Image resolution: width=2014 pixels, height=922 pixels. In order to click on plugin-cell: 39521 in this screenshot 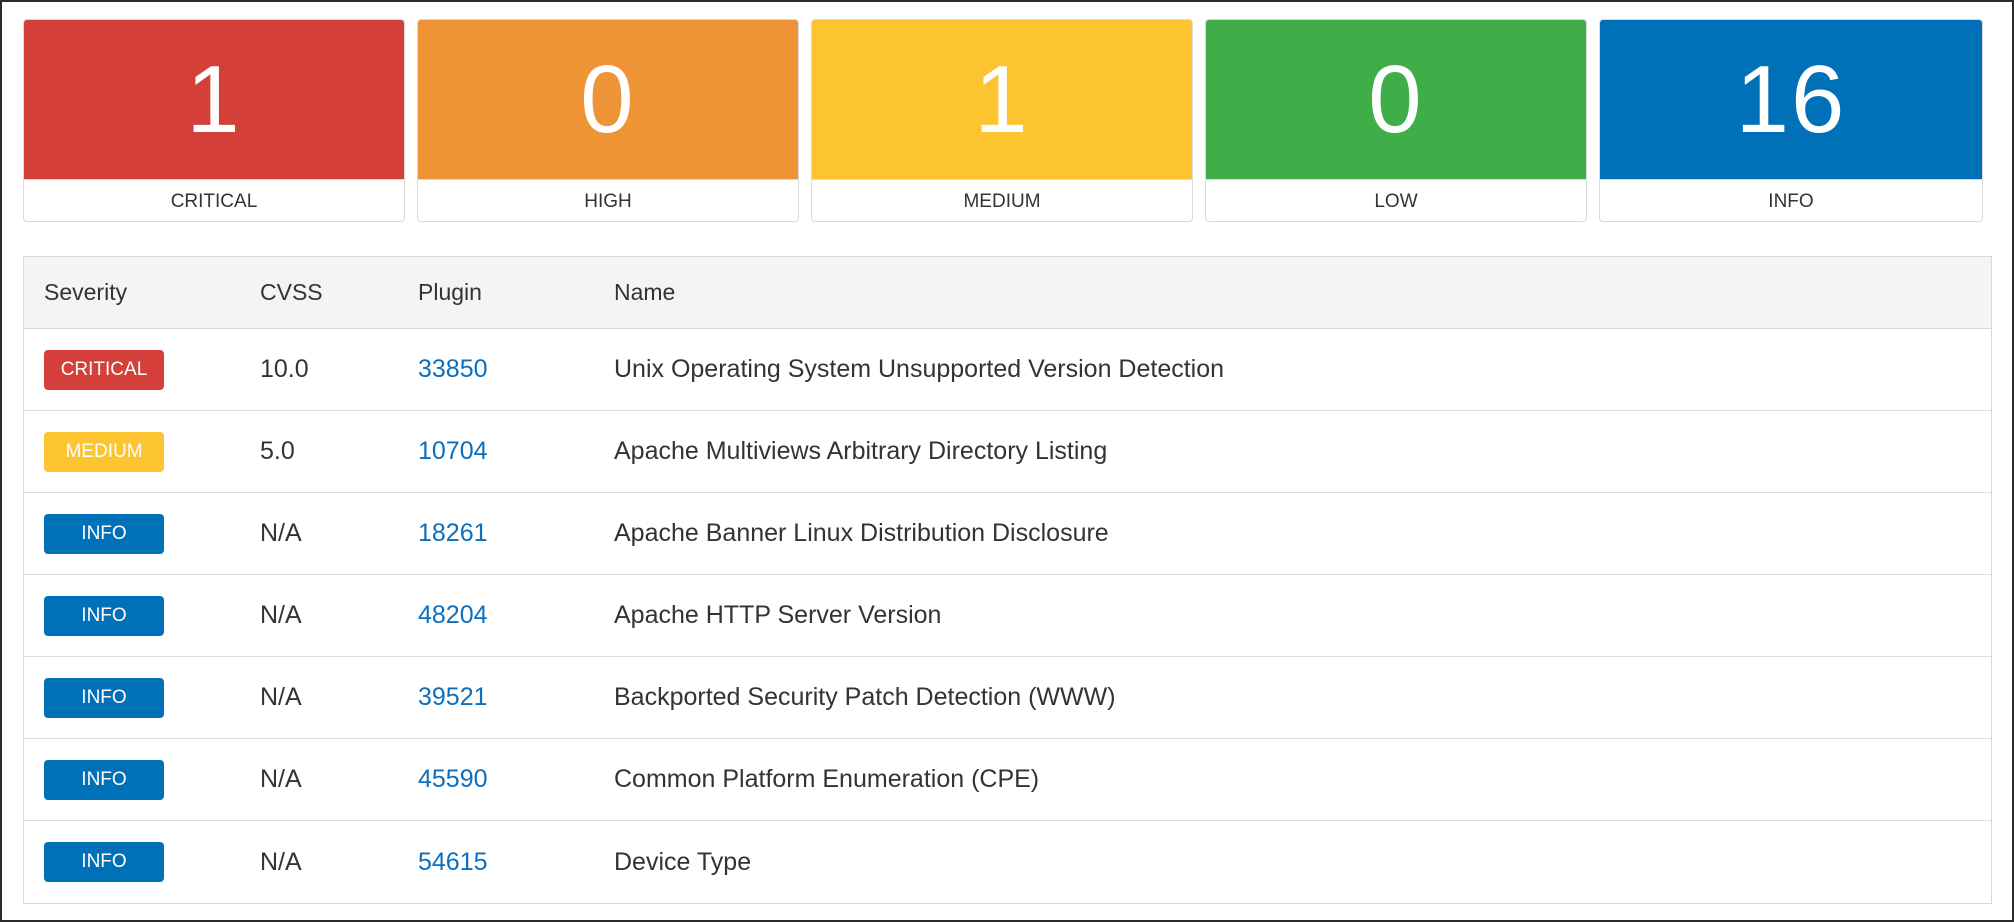, I will do `click(516, 697)`.